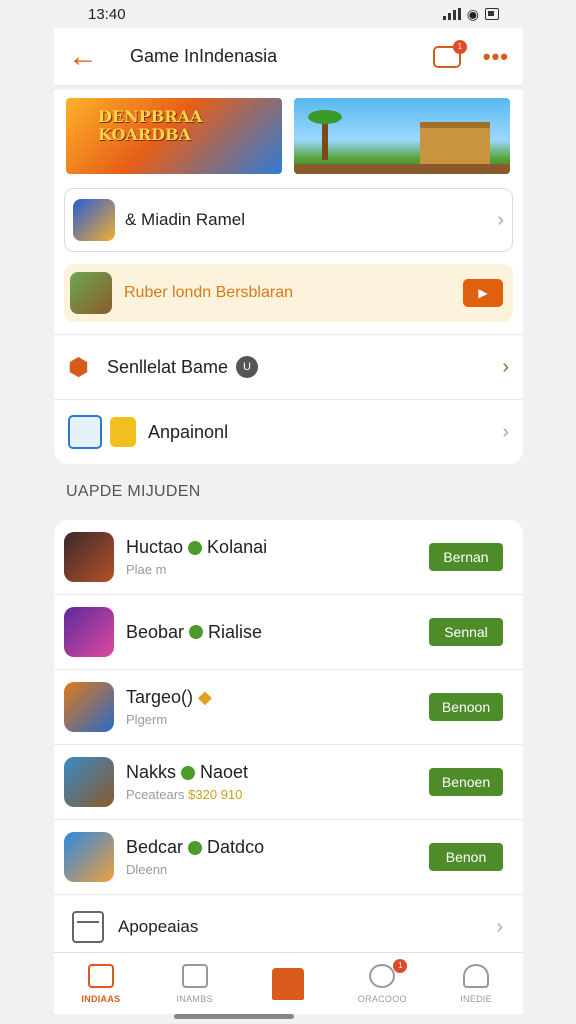 The width and height of the screenshot is (576, 1024). I want to click on promo-banner: Ruber londn Bersblaran ▶, so click(288, 293).